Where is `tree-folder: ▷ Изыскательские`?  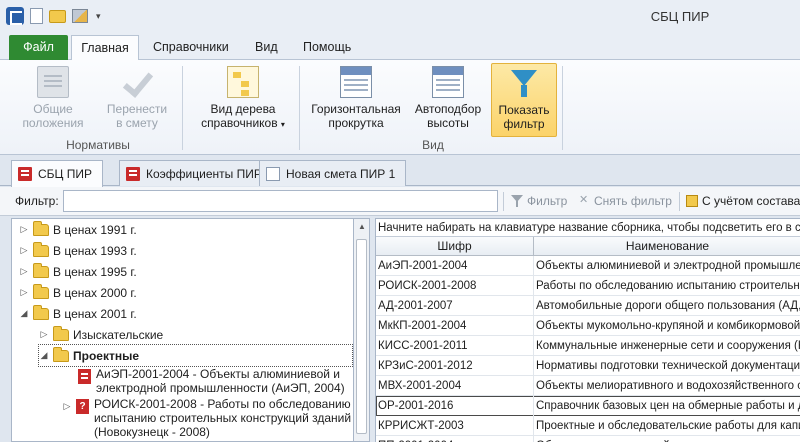
tree-folder: ▷ Изыскательские is located at coordinates (101, 334).